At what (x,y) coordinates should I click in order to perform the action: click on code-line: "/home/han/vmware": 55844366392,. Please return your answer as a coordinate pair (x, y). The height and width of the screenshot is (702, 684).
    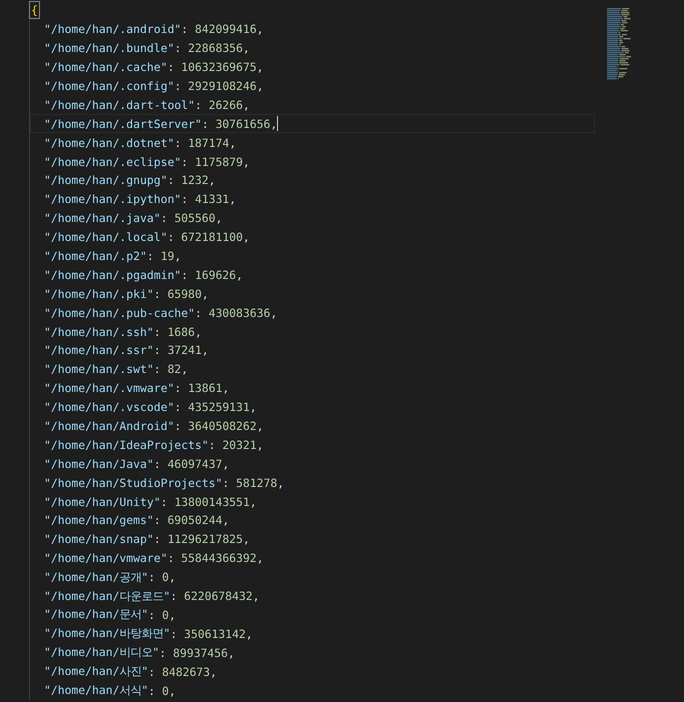
    Looking at the image, I should click on (153, 559).